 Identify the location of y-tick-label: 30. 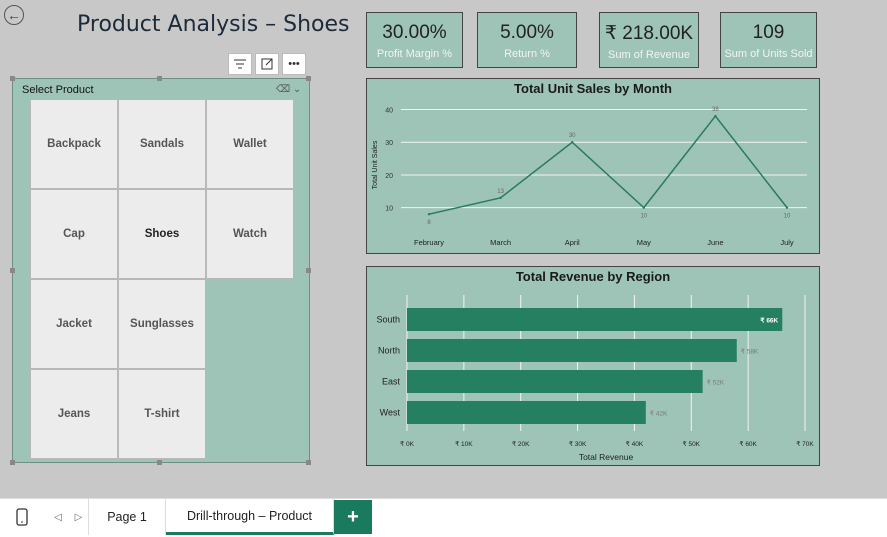
(389, 143).